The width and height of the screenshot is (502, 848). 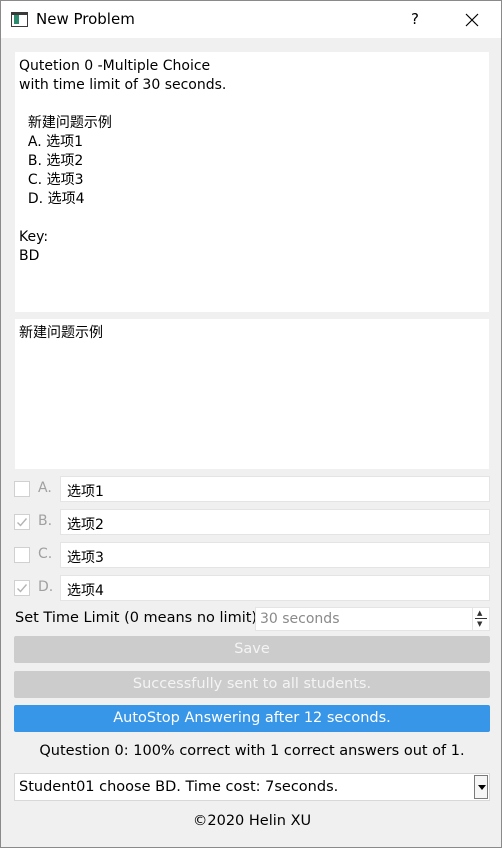 What do you see at coordinates (372, 619) in the screenshot?
I see `time-limit-spinbox: 30 seconds ▲ ▼` at bounding box center [372, 619].